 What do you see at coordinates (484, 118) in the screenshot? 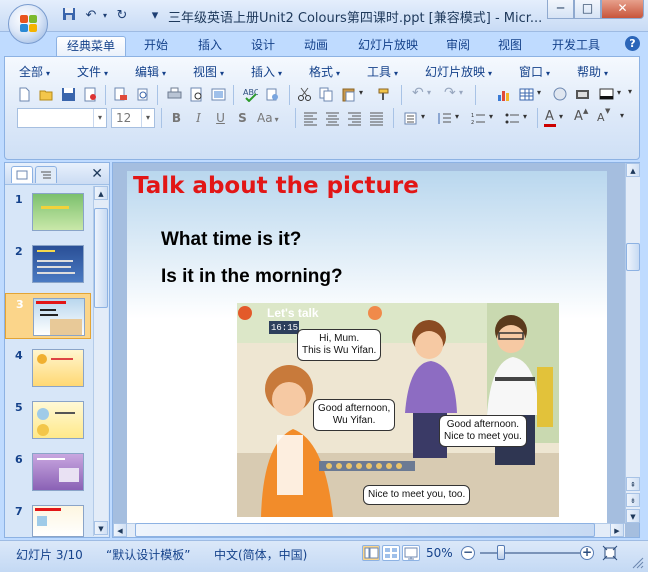
I see `numbering-icon: 1 2 ▾` at bounding box center [484, 118].